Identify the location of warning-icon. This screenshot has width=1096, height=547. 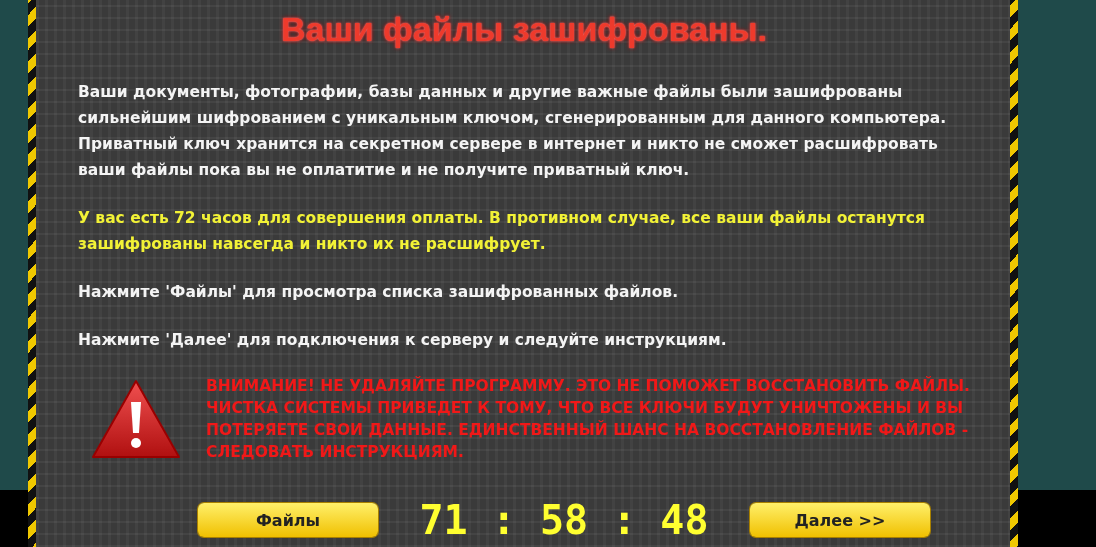
(136, 419).